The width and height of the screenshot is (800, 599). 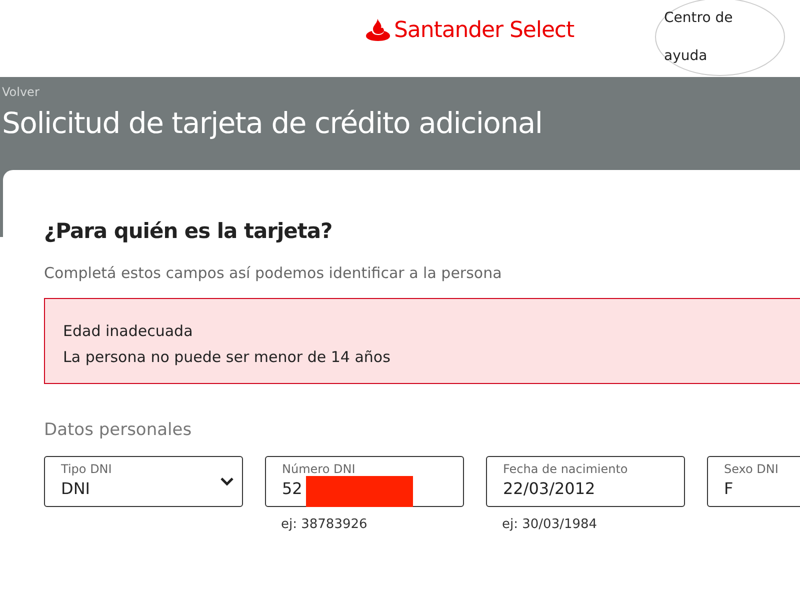 I want to click on alert-title: Edad inadecuada, so click(x=128, y=331).